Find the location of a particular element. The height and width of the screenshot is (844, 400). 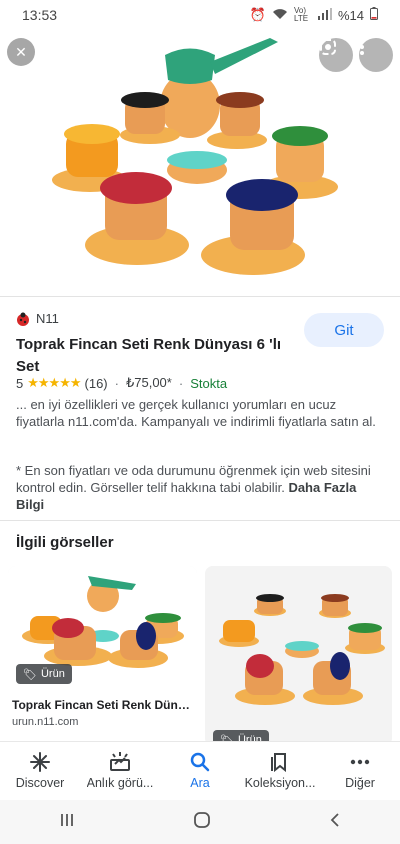

asterisk-icon is located at coordinates (40, 762).